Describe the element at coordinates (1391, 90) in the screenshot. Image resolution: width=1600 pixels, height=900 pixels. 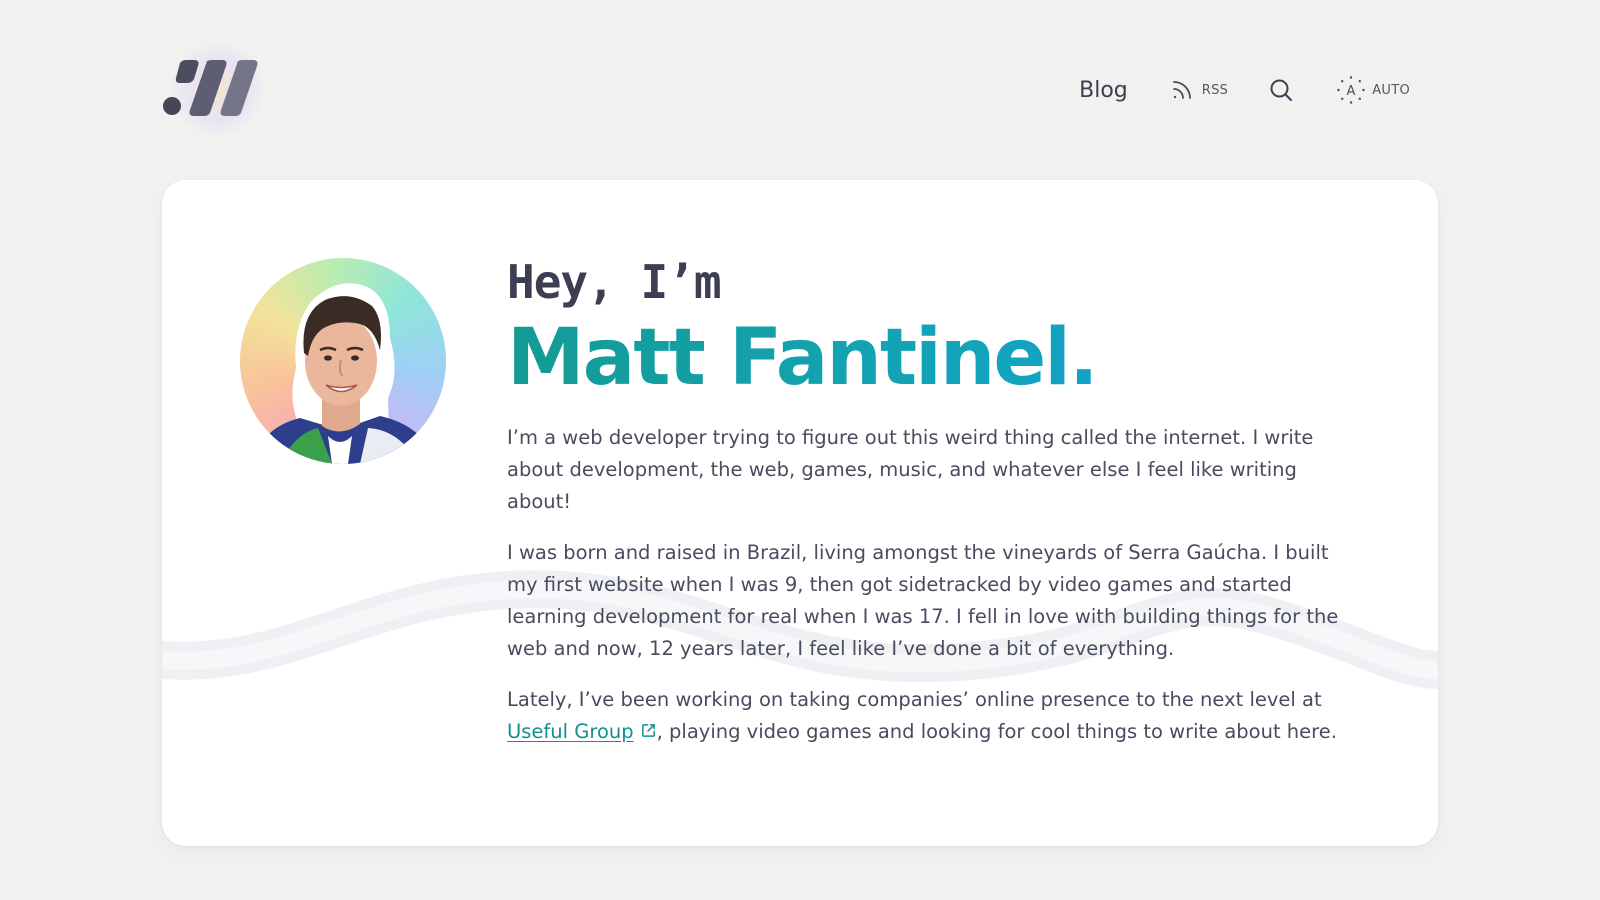
I see `theme-label: AUTO` at that location.